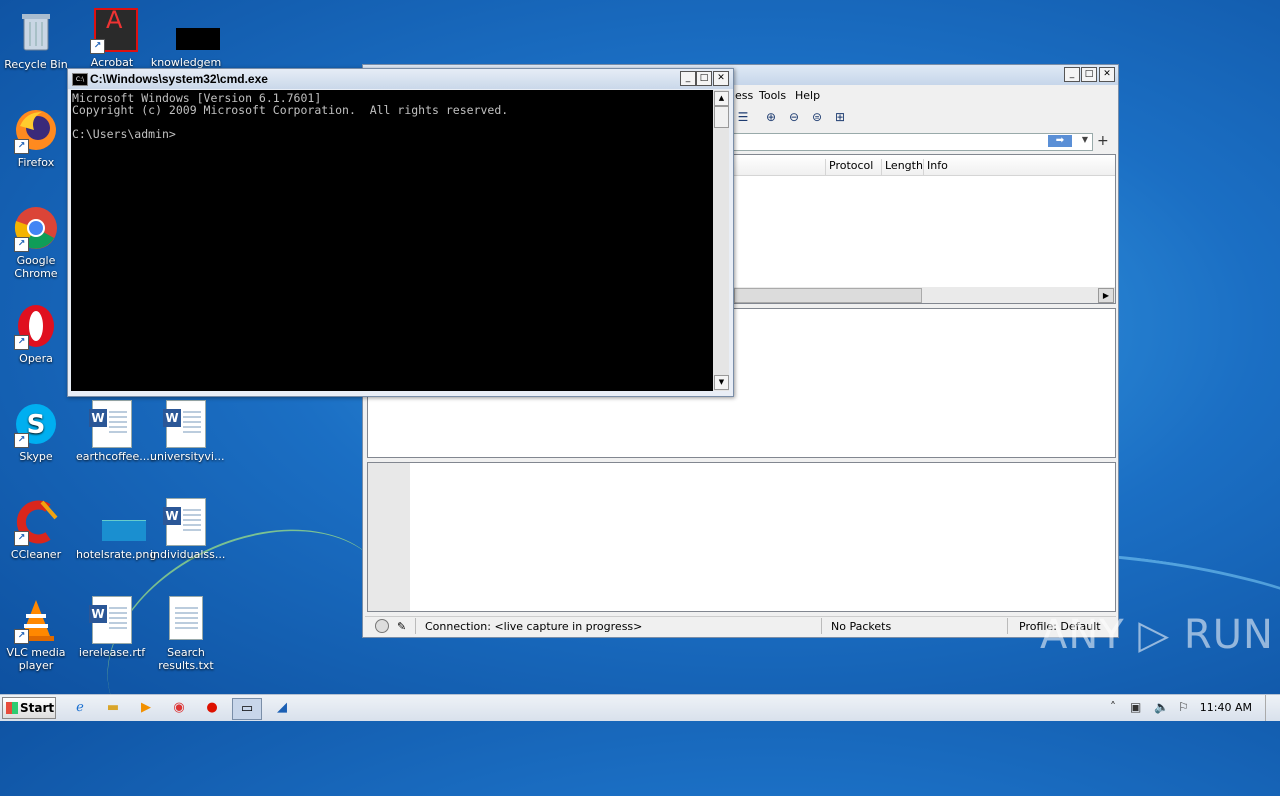  I want to click on column-protocol: Protocol, so click(849, 167).